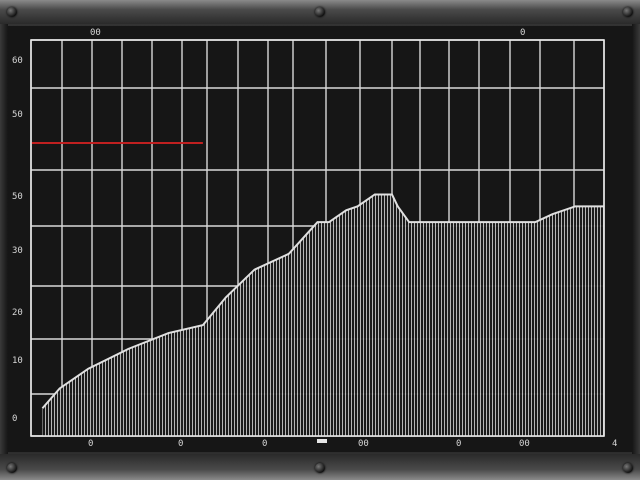 The height and width of the screenshot is (480, 640). What do you see at coordinates (4, 239) in the screenshot?
I see `bezel-left` at bounding box center [4, 239].